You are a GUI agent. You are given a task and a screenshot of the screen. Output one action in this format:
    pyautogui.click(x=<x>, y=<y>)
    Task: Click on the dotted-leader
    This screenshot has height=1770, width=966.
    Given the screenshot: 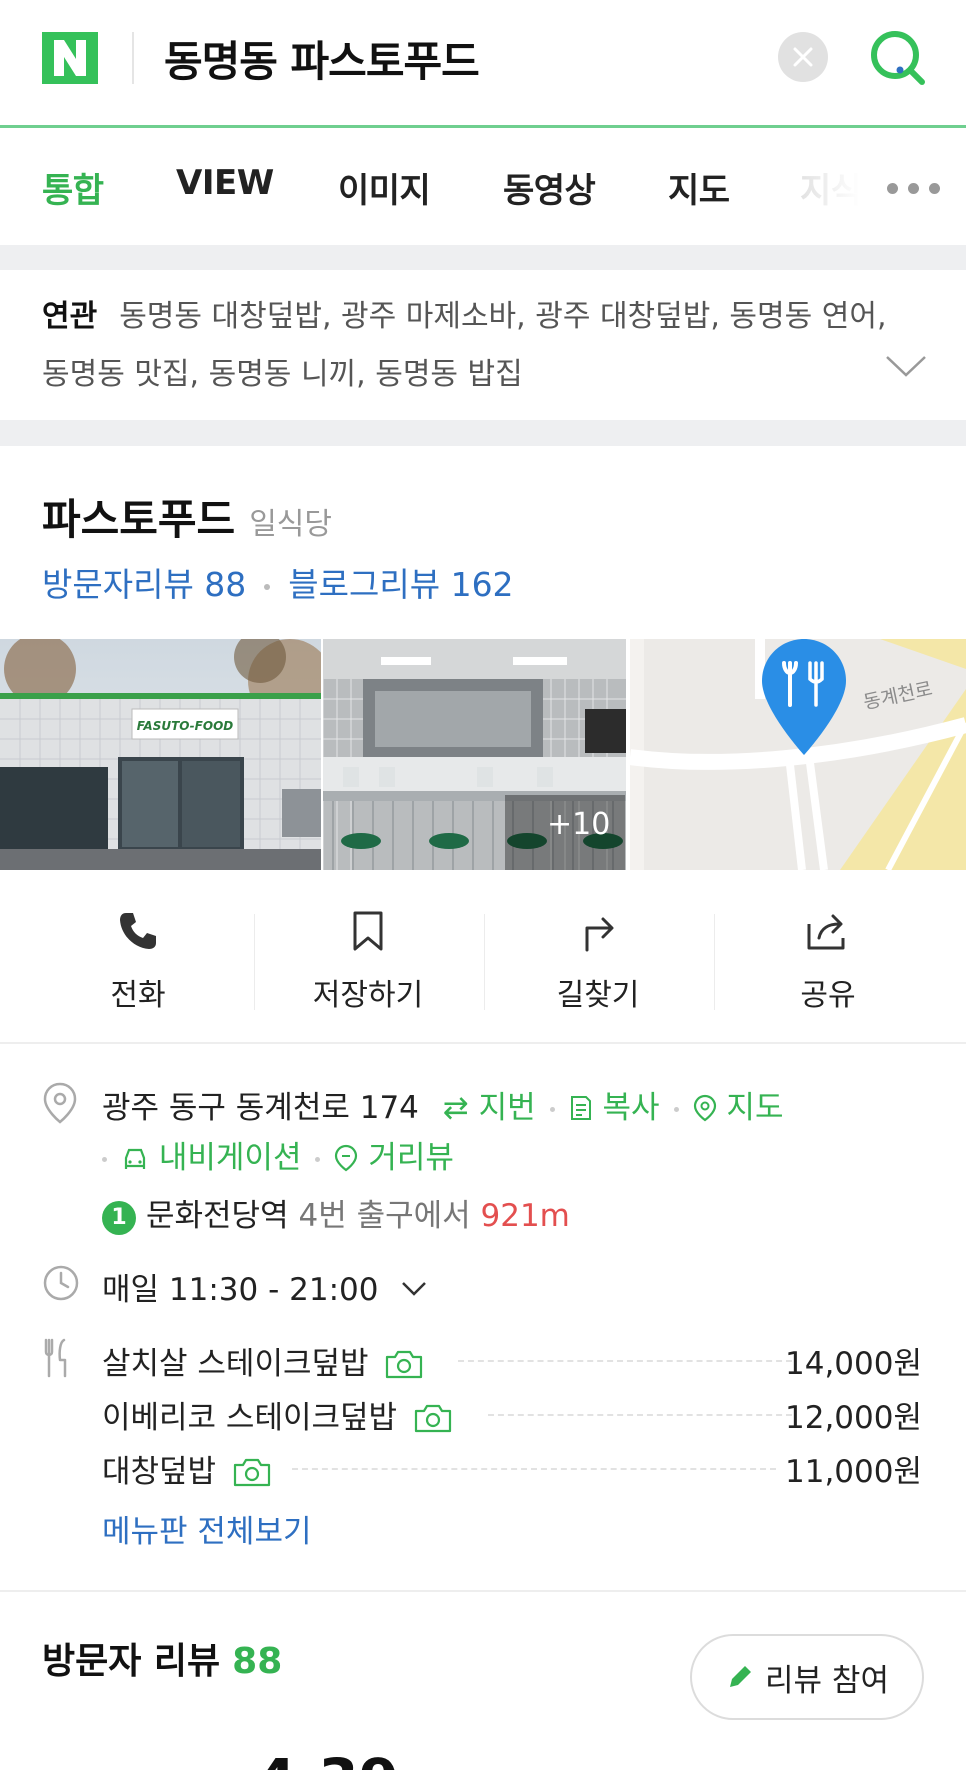 What is the action you would take?
    pyautogui.click(x=640, y=1415)
    